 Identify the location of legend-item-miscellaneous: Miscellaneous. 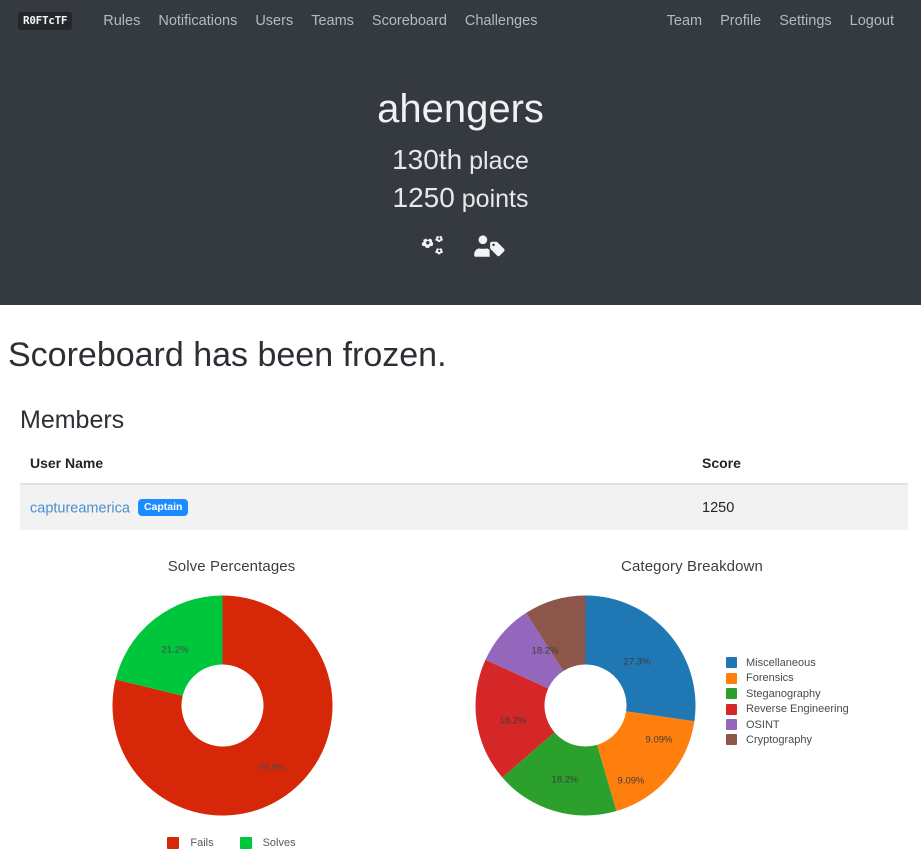
(787, 662).